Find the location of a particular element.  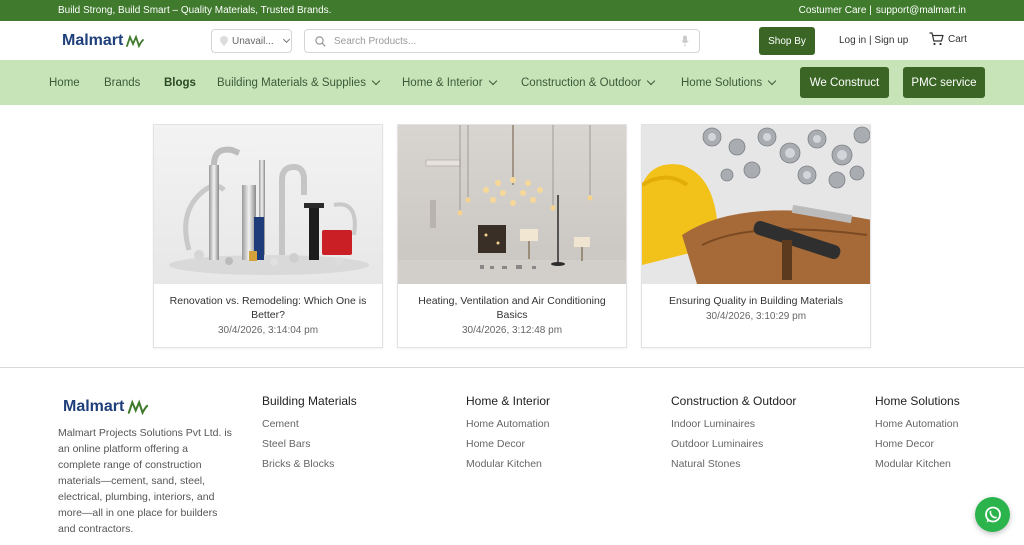

shop-by-button: Shop By is located at coordinates (787, 41).